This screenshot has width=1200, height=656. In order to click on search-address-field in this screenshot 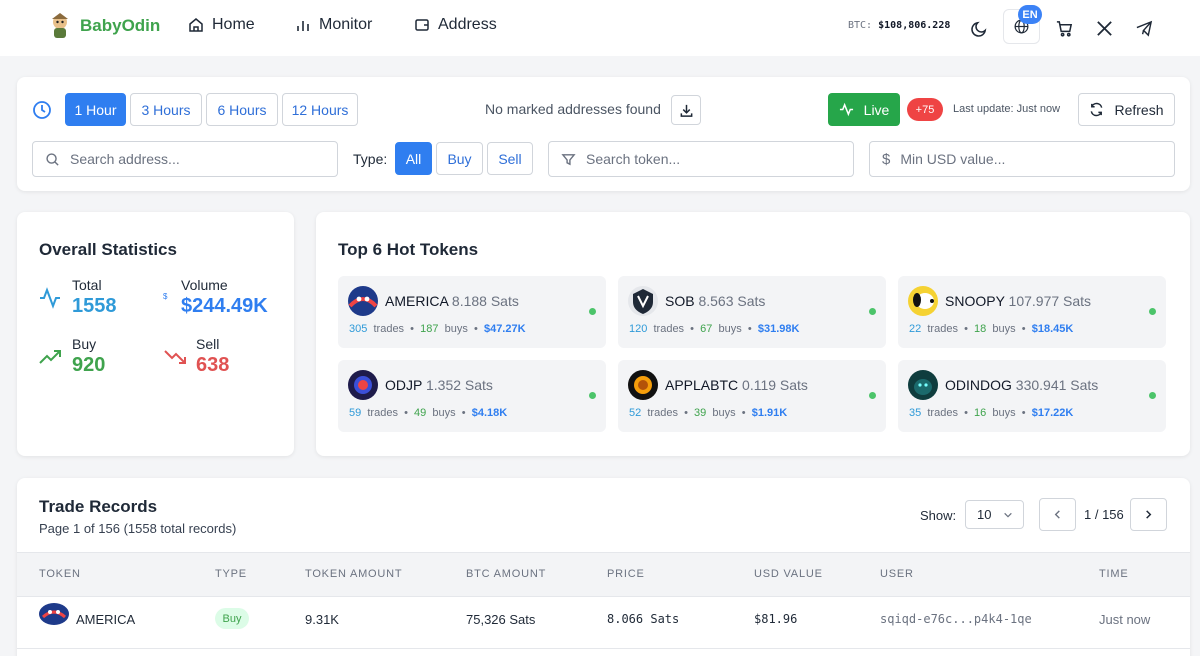, I will do `click(185, 159)`.